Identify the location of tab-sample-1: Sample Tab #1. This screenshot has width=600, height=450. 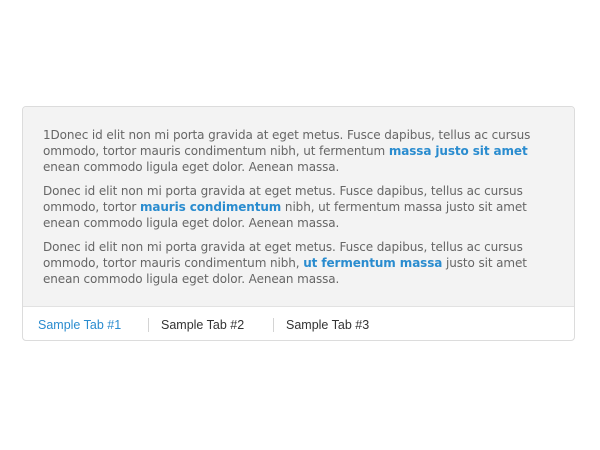
(87, 325).